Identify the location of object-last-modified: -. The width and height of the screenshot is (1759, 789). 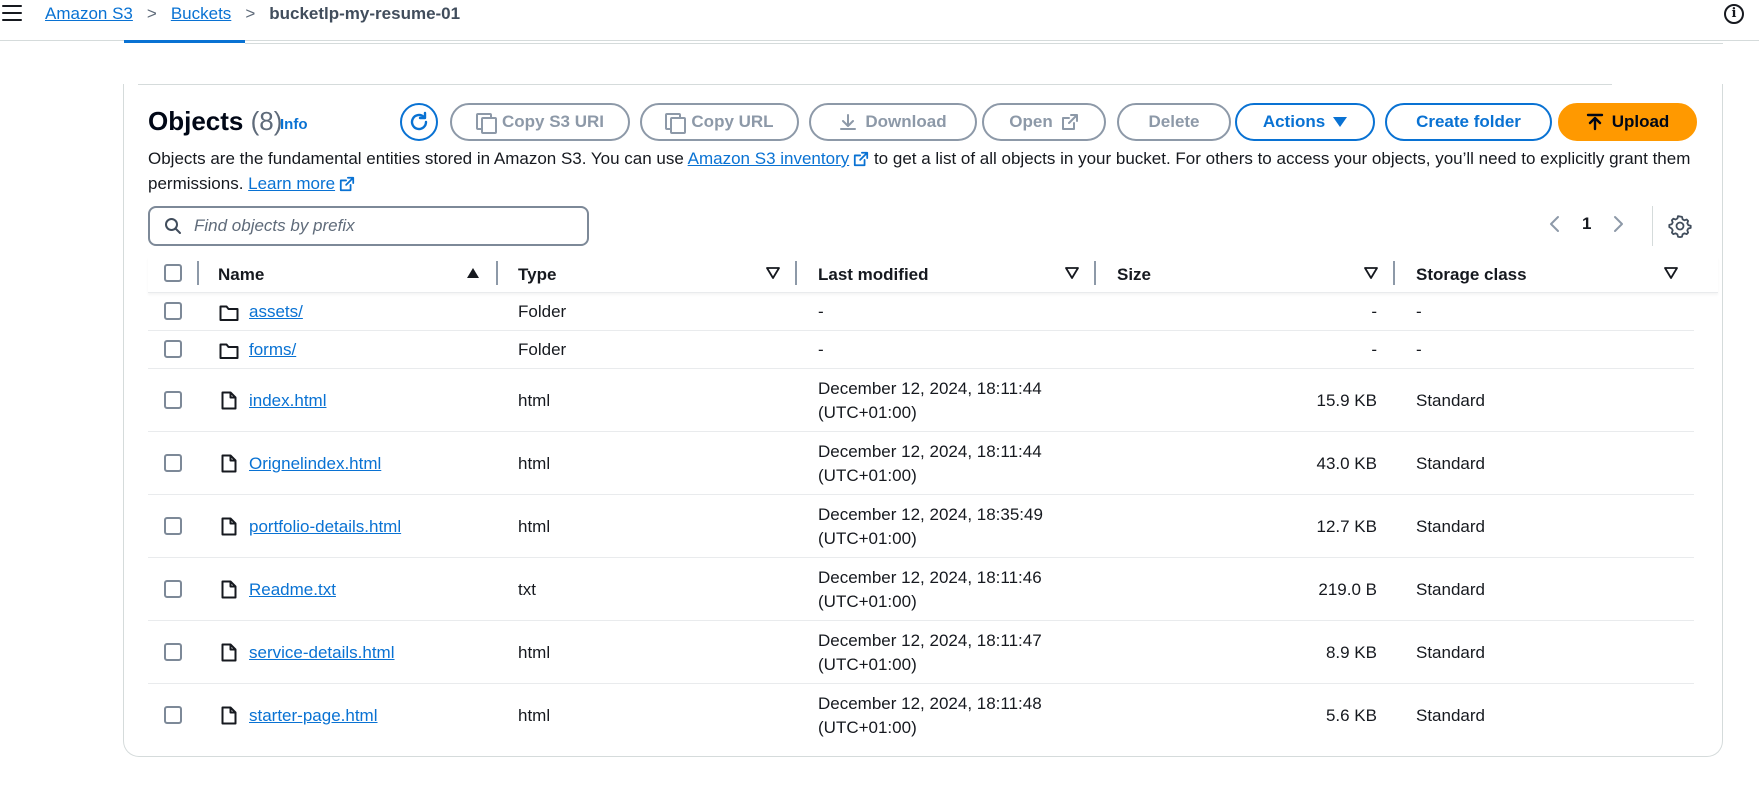
(821, 349).